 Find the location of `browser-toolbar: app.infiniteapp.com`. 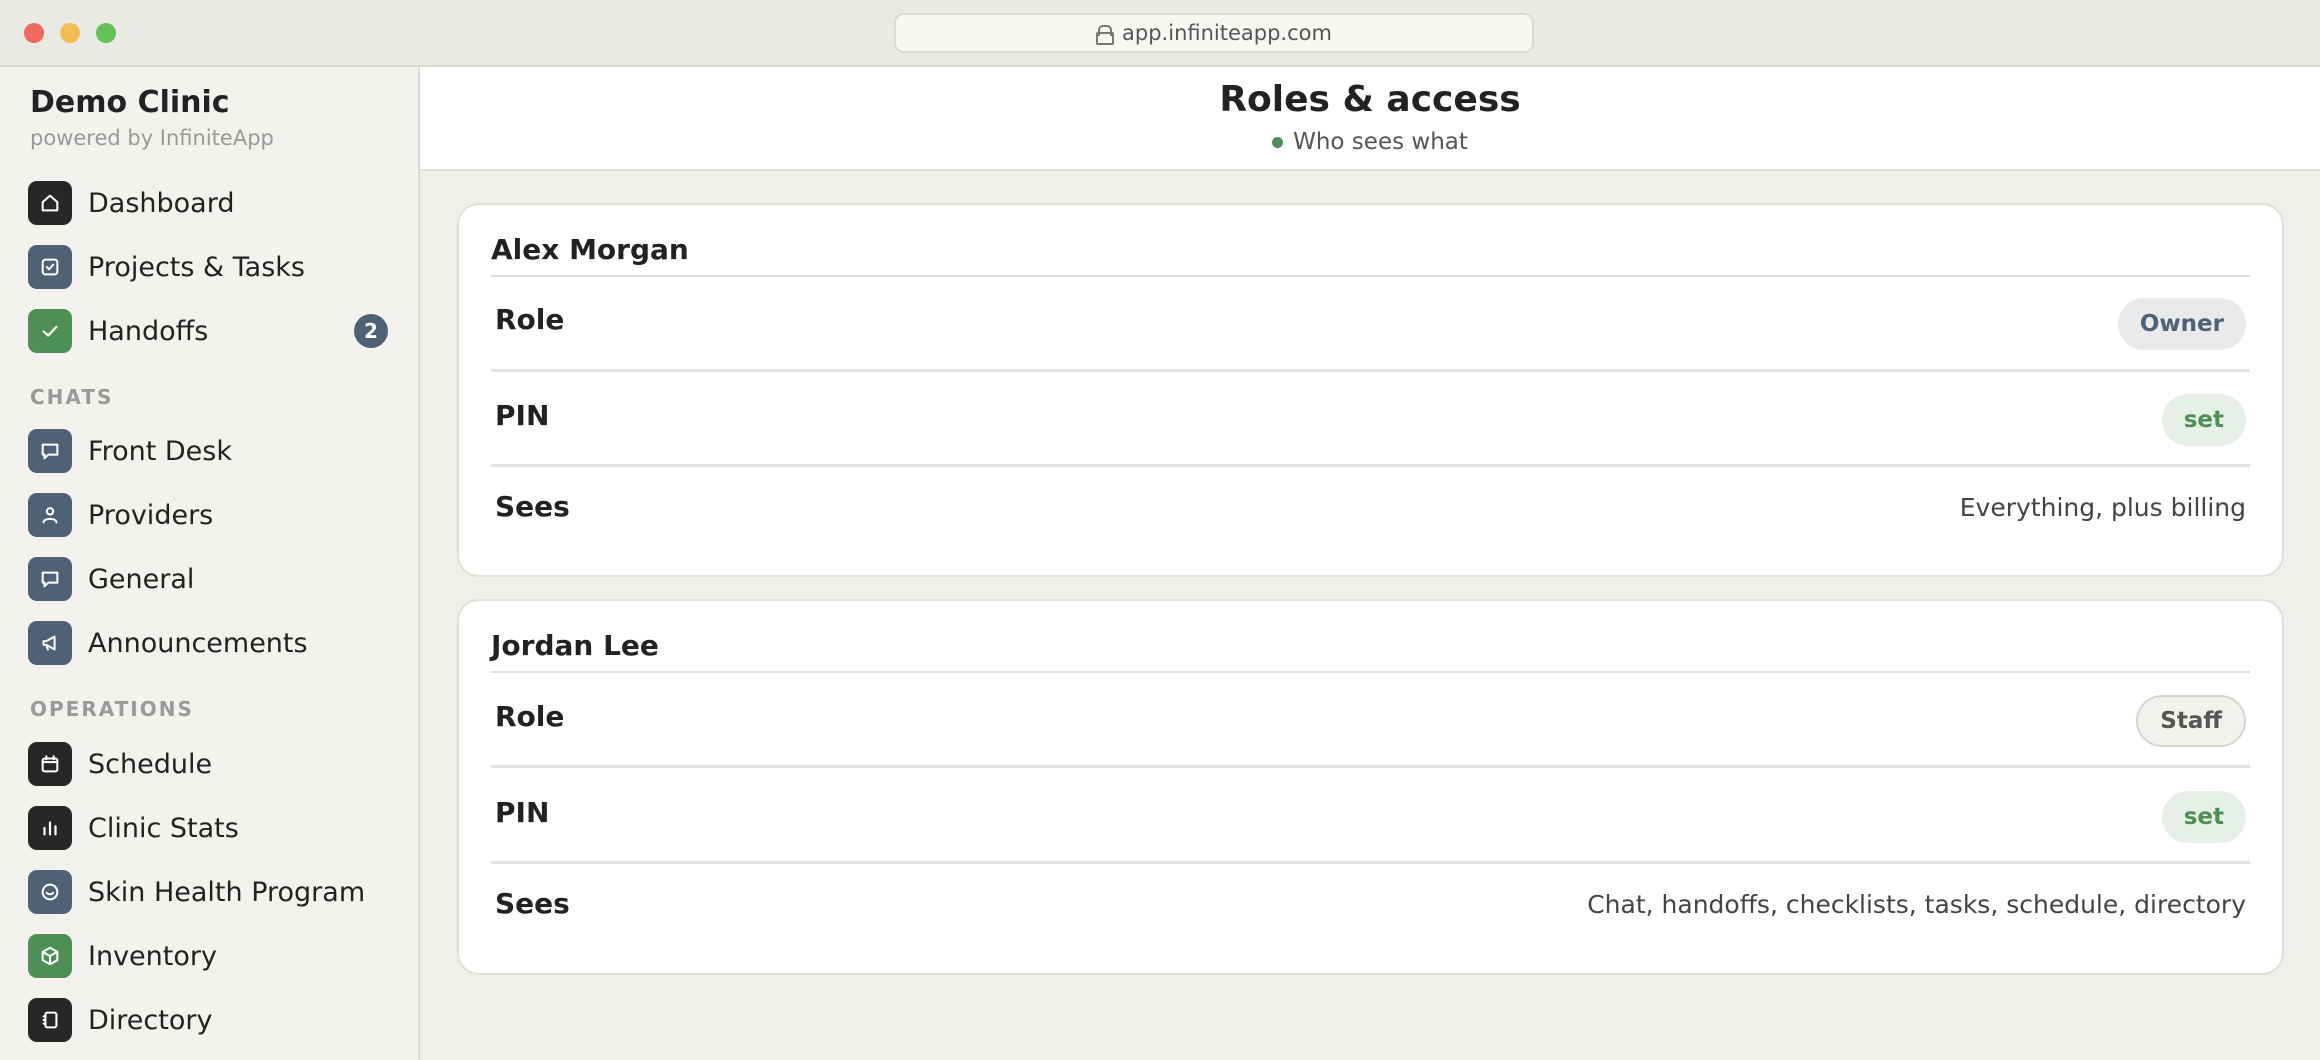

browser-toolbar: app.infiniteapp.com is located at coordinates (1160, 33).